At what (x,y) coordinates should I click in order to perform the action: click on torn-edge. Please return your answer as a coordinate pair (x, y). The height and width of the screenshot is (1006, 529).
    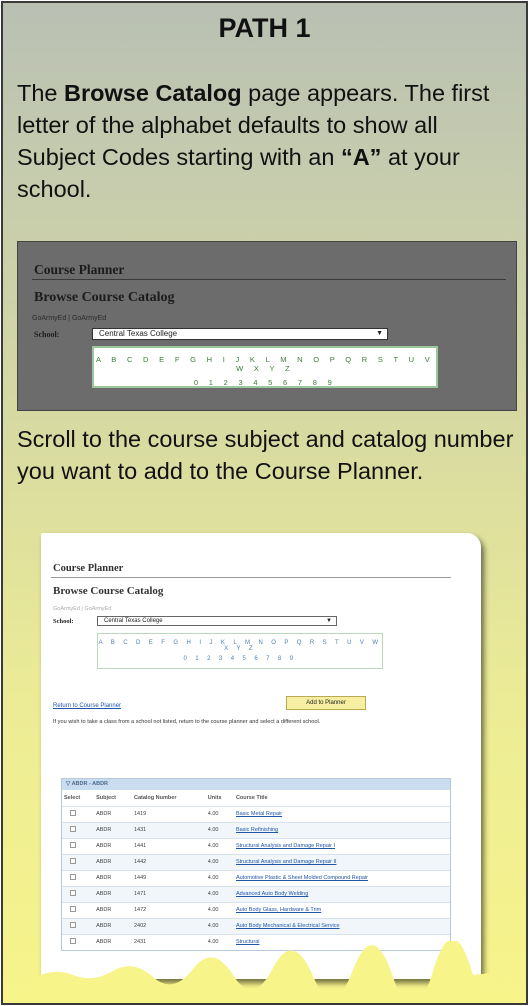
    Looking at the image, I should click on (262, 966).